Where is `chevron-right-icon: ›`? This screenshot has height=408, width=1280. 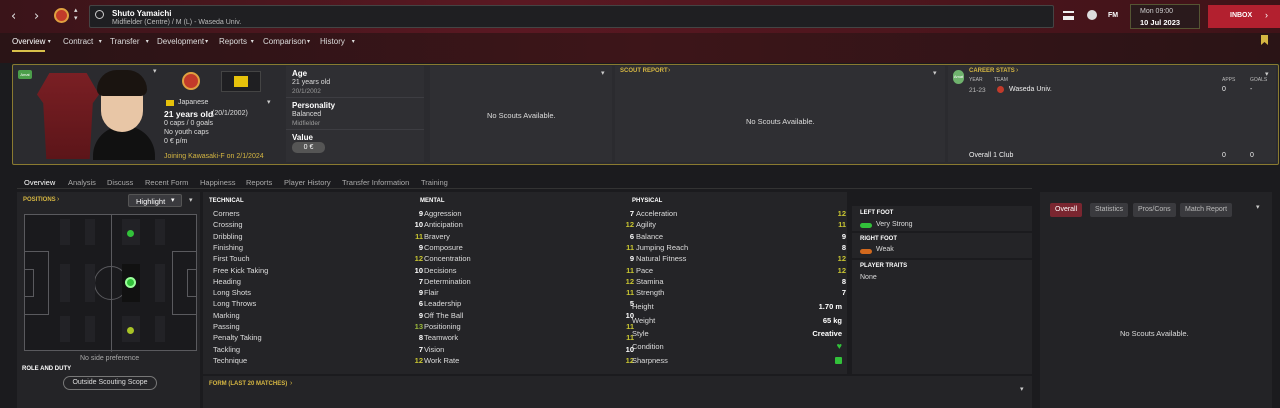 chevron-right-icon: › is located at coordinates (669, 70).